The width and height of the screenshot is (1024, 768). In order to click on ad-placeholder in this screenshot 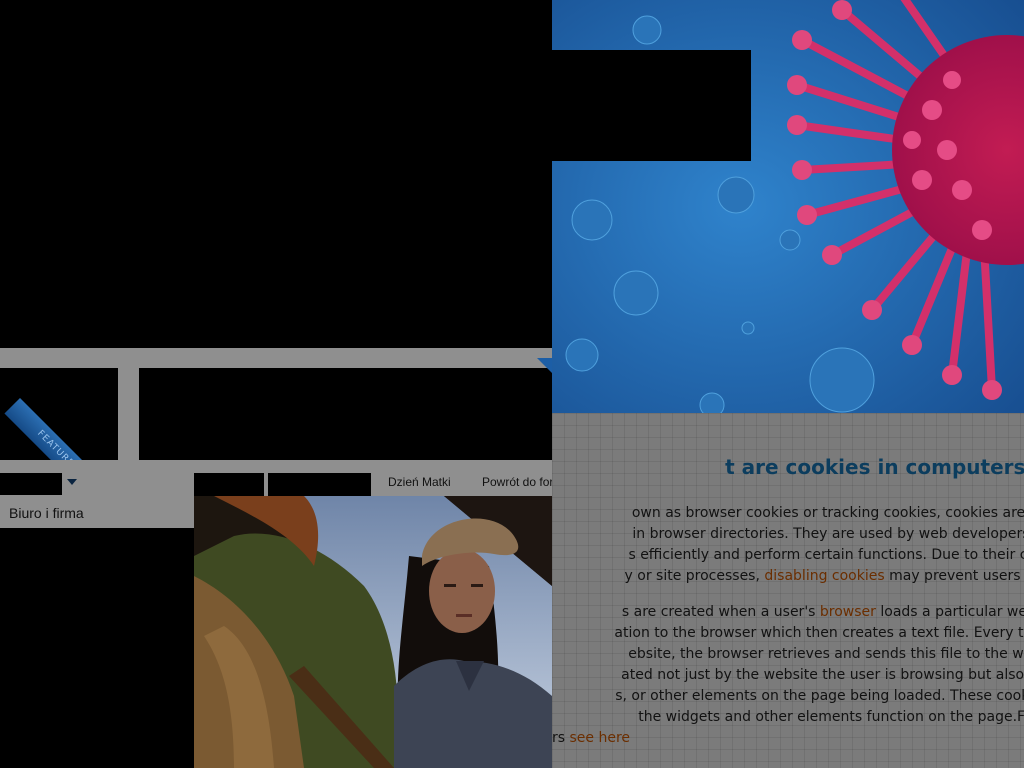, I will do `click(651, 105)`.